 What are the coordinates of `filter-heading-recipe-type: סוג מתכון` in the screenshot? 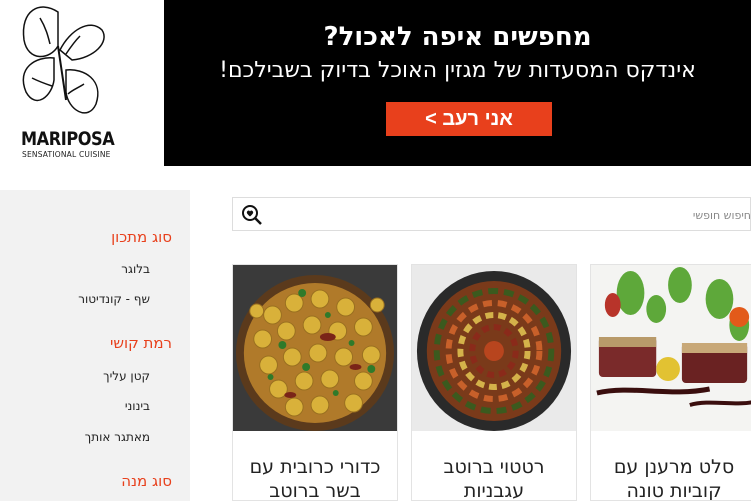 It's located at (141, 237).